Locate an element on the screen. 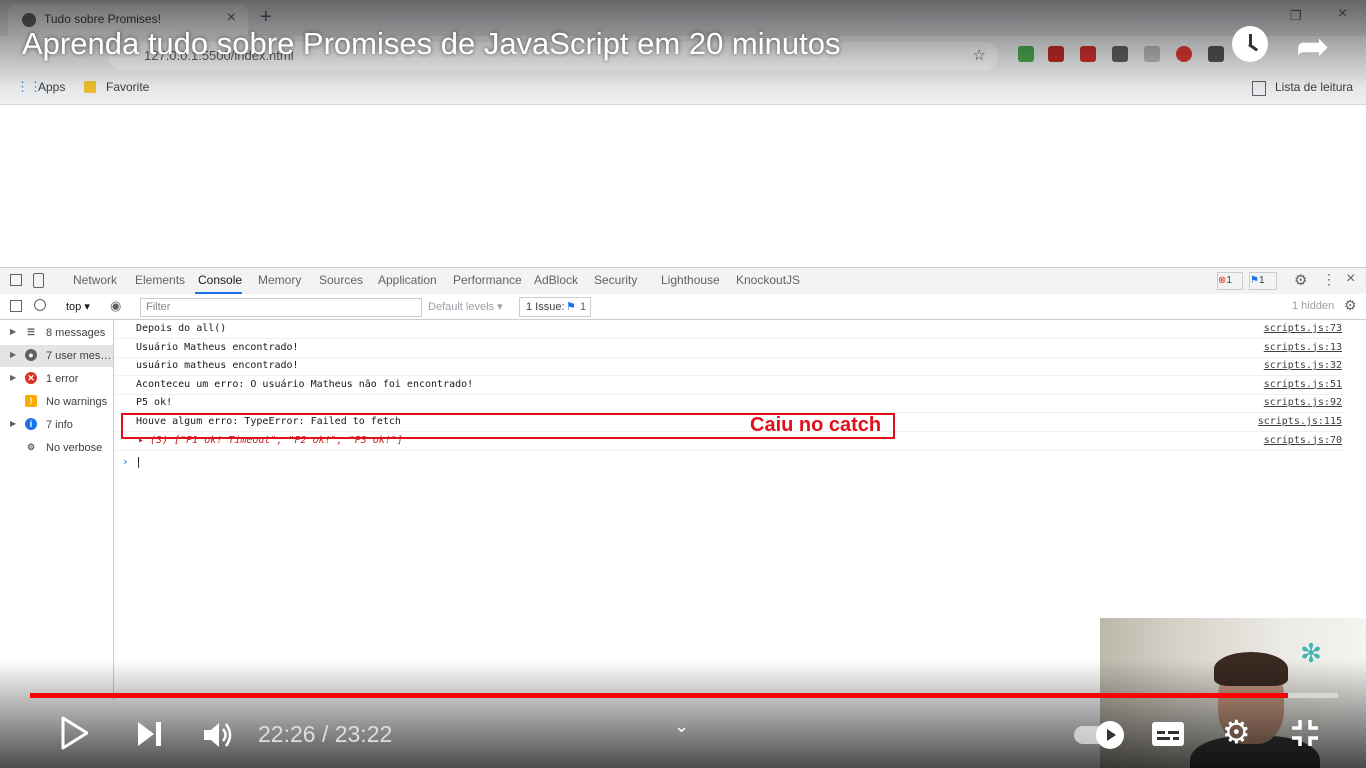  log-source-link: scripts.js:51 is located at coordinates (1303, 384).